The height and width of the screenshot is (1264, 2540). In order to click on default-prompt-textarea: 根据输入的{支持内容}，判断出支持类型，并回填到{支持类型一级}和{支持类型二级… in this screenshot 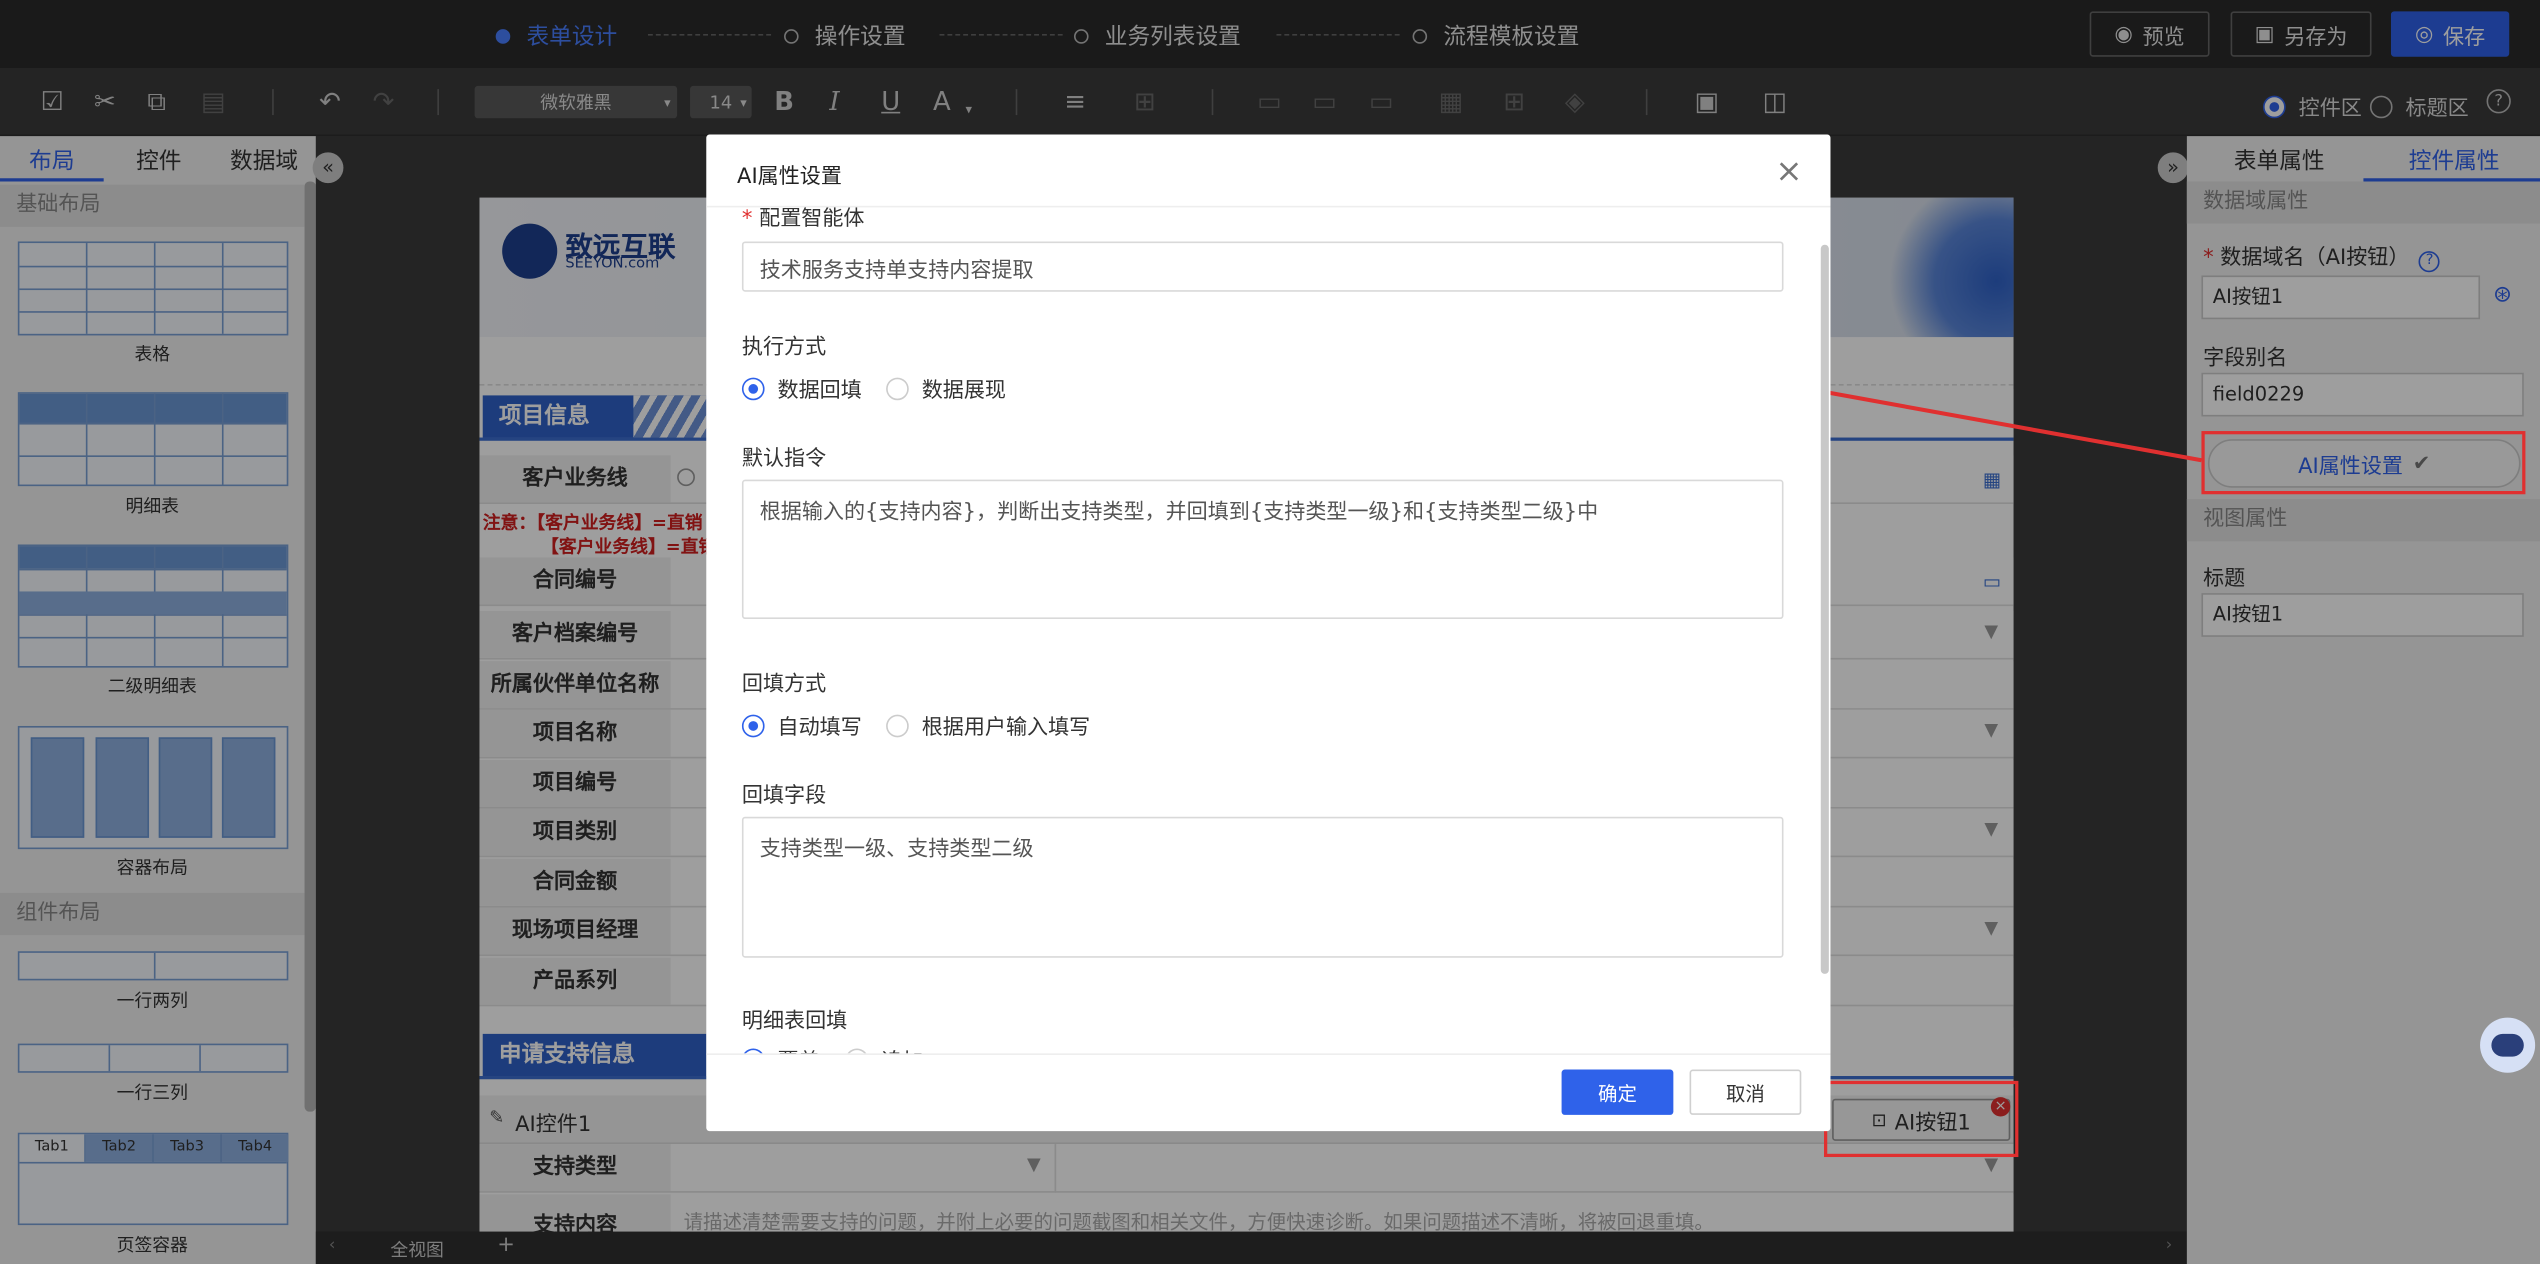, I will do `click(1262, 549)`.